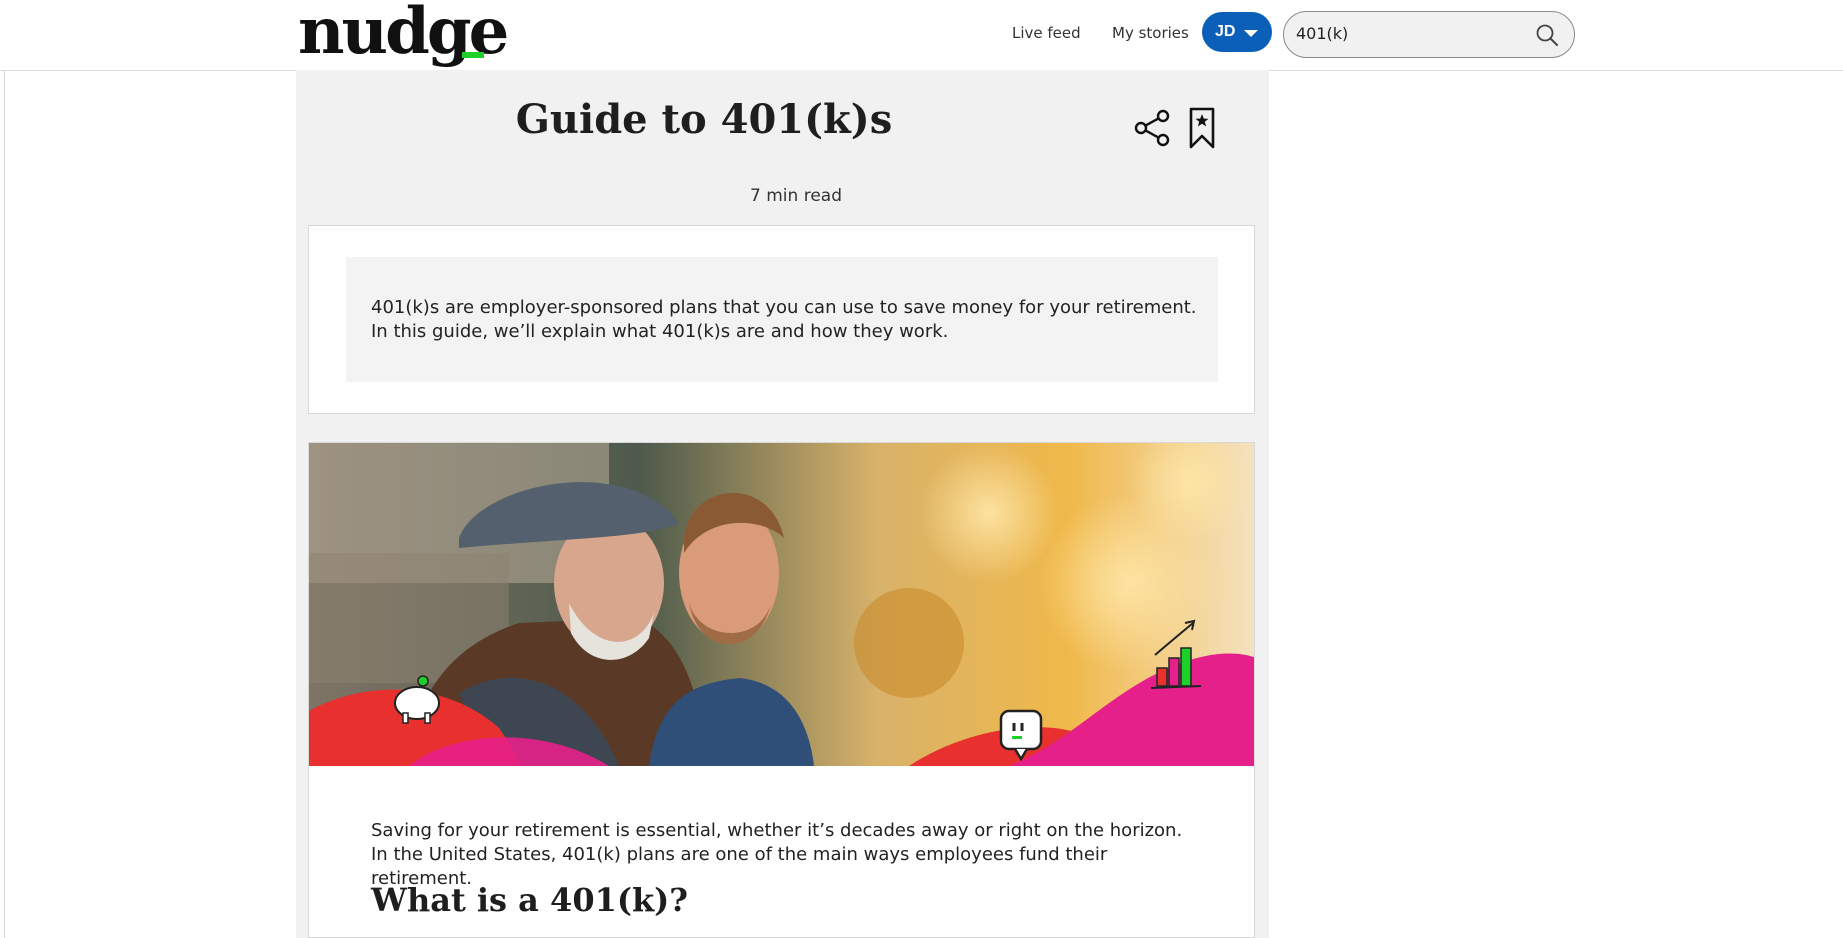 The image size is (1843, 938). Describe the element at coordinates (1153, 128) in the screenshot. I see `share-icon` at that location.